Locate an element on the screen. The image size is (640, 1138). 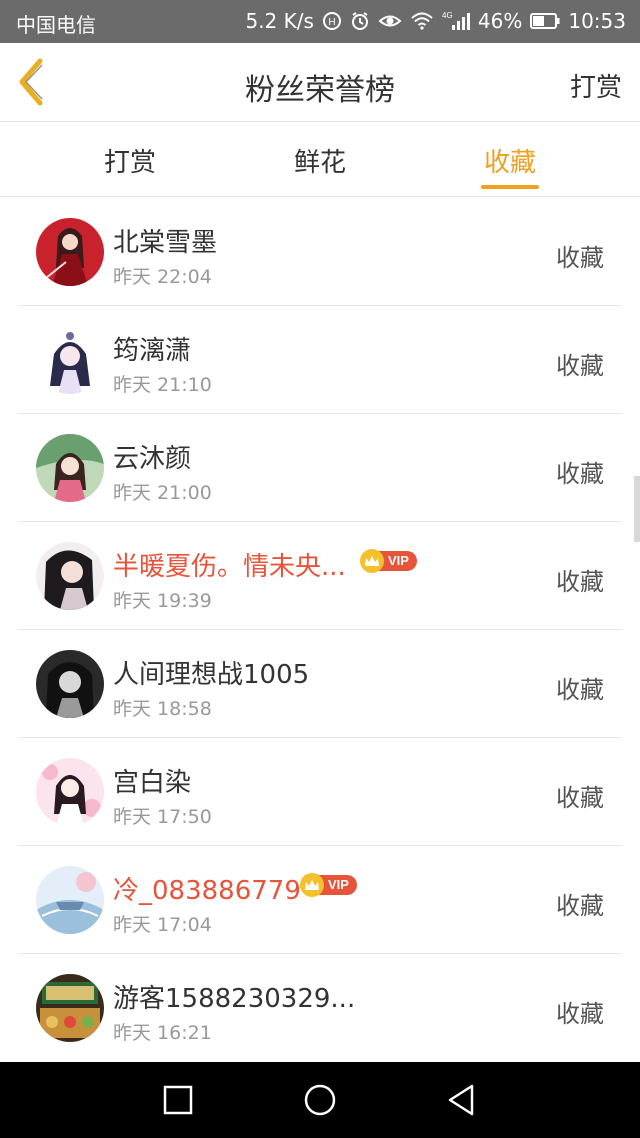
tab-favorites: 收藏 is located at coordinates (510, 160).